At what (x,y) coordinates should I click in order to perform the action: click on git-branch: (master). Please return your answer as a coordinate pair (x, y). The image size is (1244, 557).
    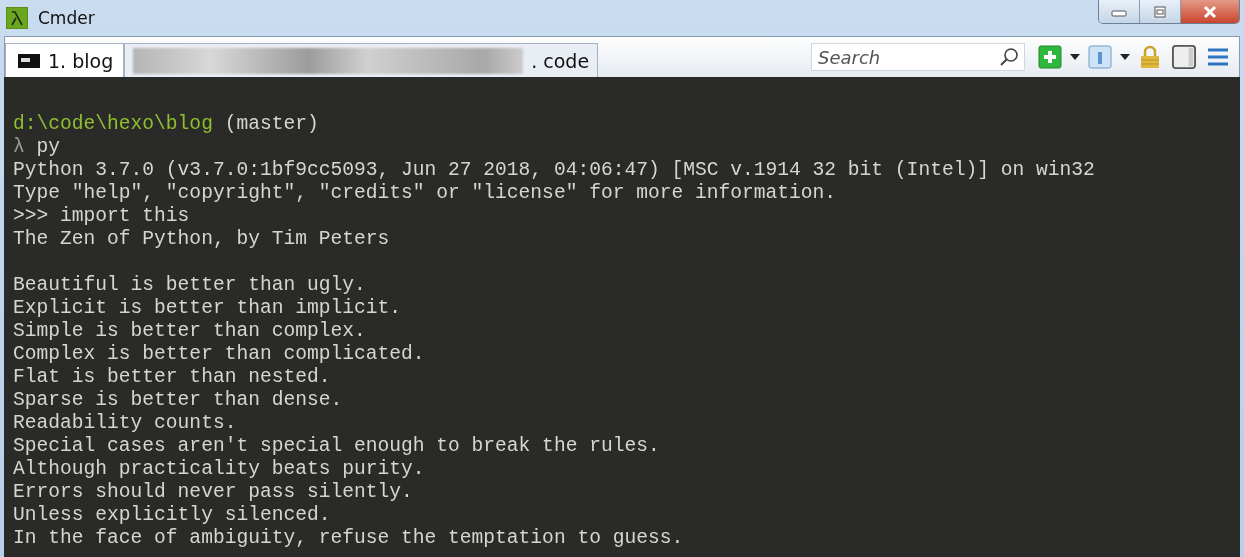
    Looking at the image, I should click on (271, 124).